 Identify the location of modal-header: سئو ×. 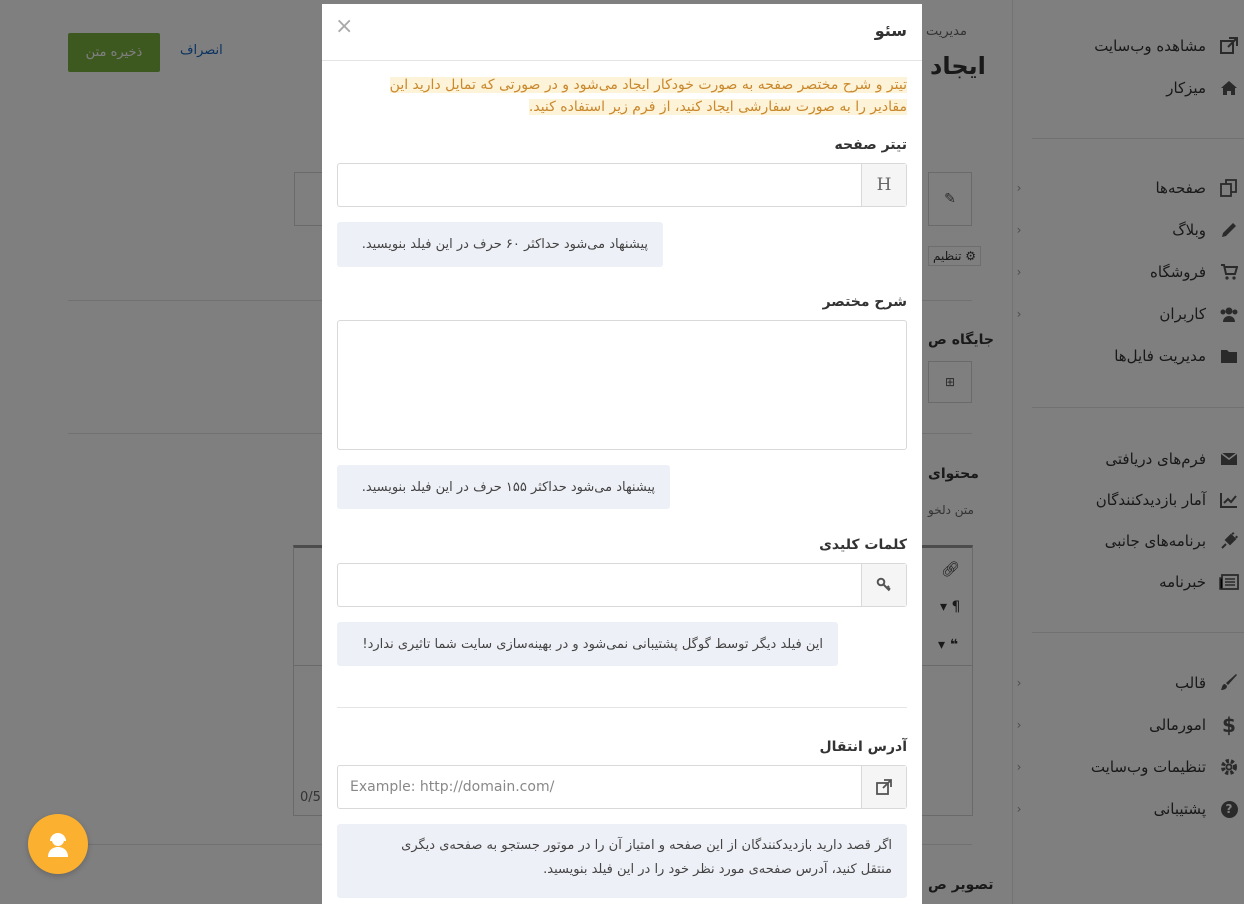
(622, 32).